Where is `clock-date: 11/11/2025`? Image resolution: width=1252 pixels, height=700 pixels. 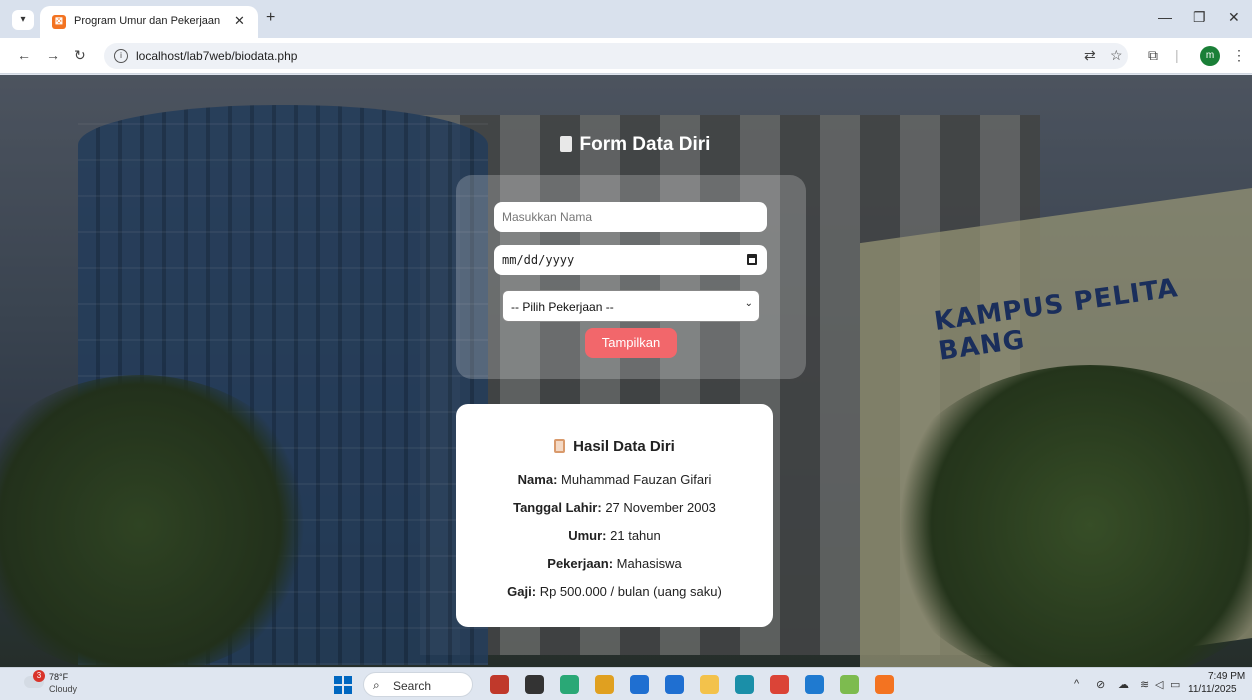 clock-date: 11/11/2025 is located at coordinates (1212, 689).